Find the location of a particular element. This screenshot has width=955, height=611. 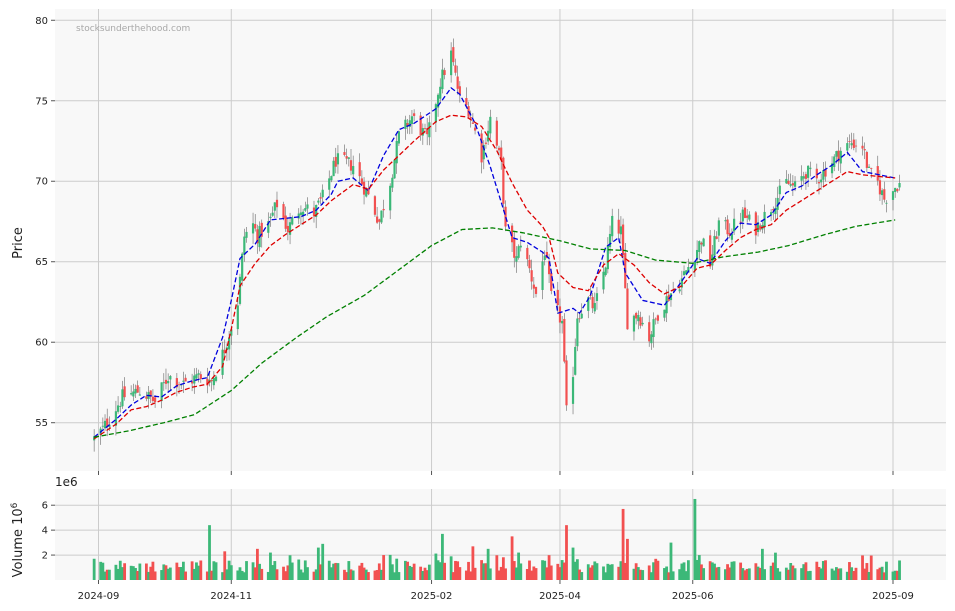

x-tick-label: 2024-09 is located at coordinates (99, 596).